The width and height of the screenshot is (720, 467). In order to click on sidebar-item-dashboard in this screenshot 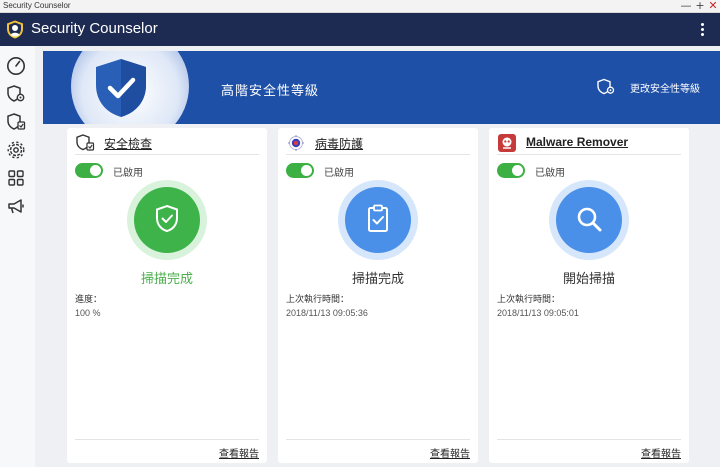, I will do `click(17, 67)`.